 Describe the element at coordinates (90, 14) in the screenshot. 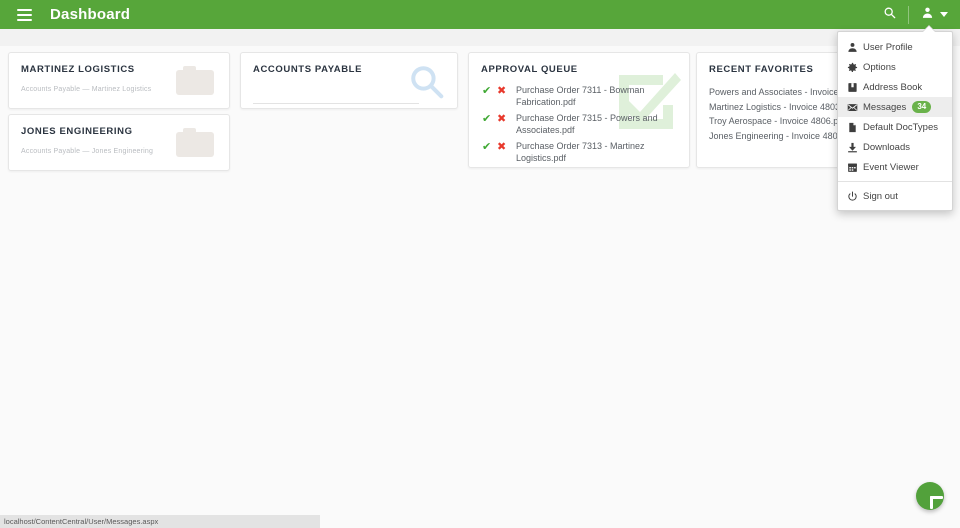

I see `page-title: Dashboard` at that location.